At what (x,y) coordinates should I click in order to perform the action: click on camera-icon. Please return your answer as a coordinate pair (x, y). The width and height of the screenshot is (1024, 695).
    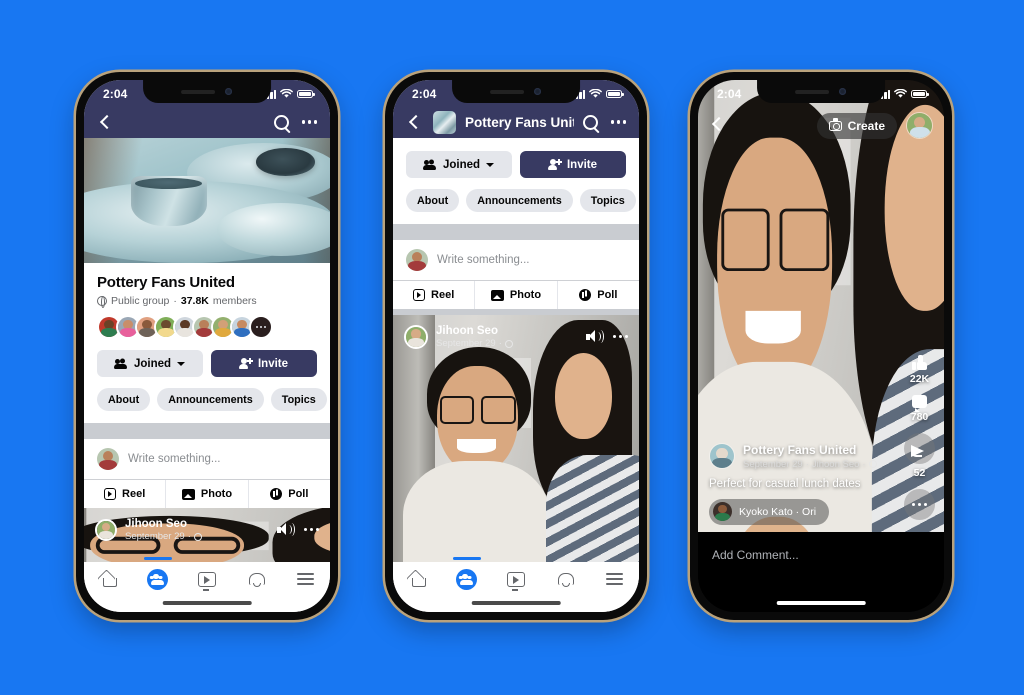
    Looking at the image, I should click on (835, 124).